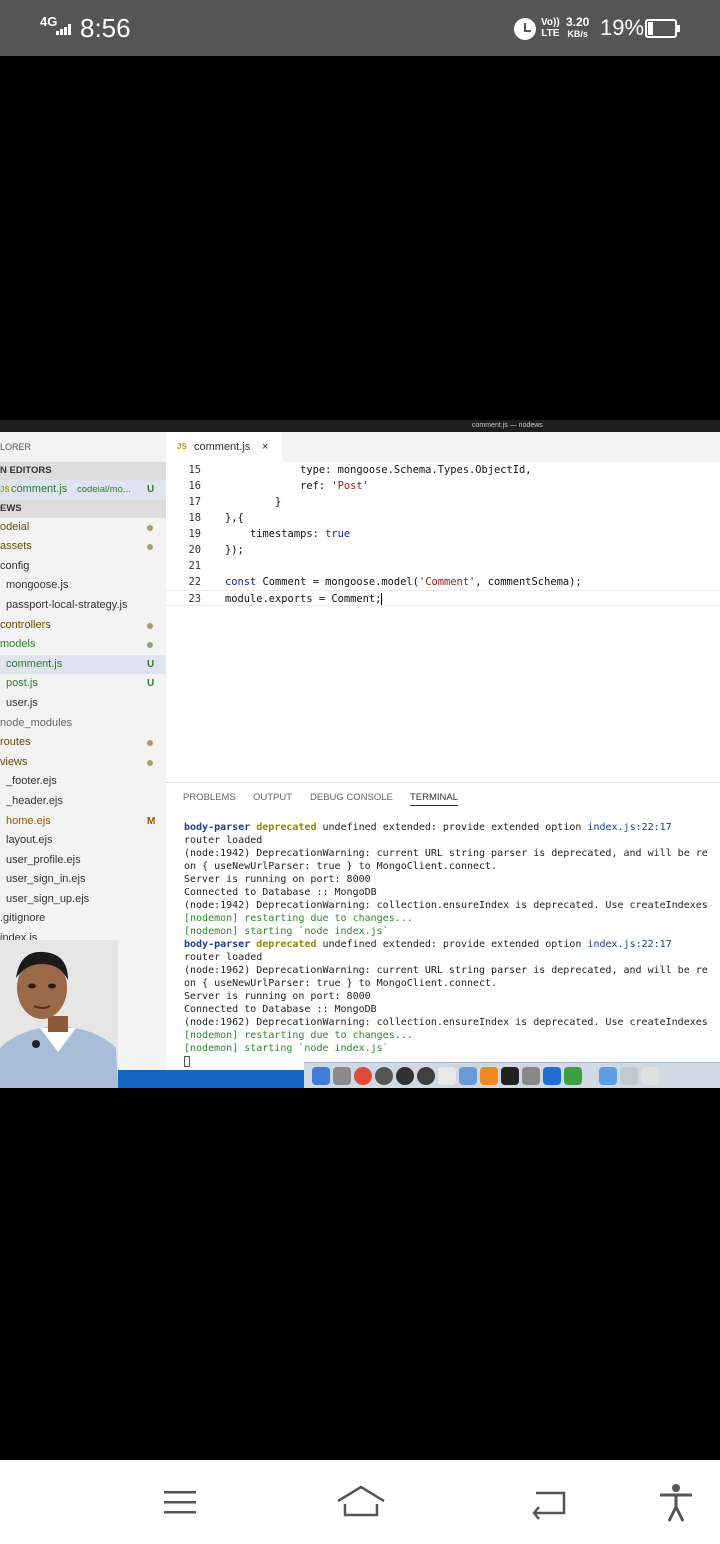 This screenshot has height=1544, width=720. What do you see at coordinates (194, 534) in the screenshot?
I see `line-number: 19` at bounding box center [194, 534].